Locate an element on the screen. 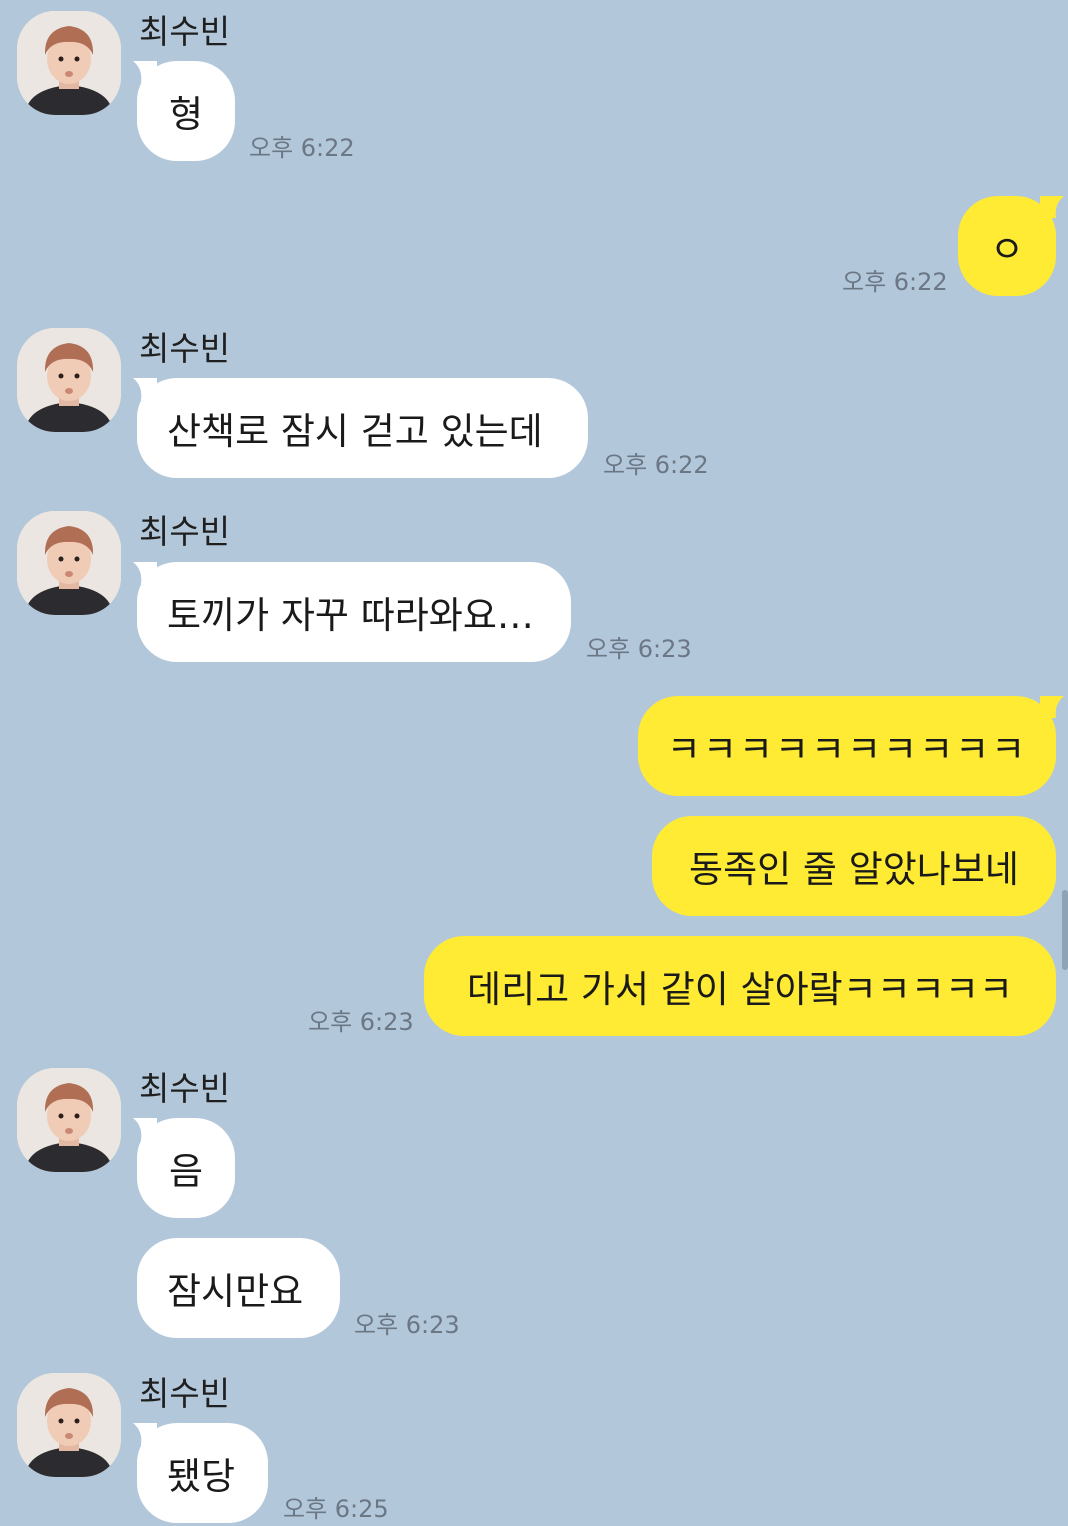 The height and width of the screenshot is (1526, 1068). message-bubble: 됐당 is located at coordinates (202, 1473).